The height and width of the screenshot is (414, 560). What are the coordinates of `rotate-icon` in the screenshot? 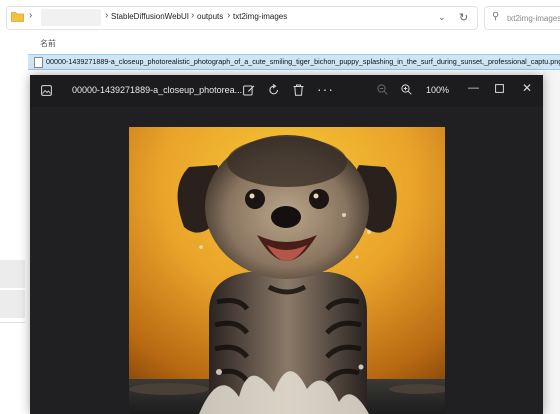 It's located at (274, 90).